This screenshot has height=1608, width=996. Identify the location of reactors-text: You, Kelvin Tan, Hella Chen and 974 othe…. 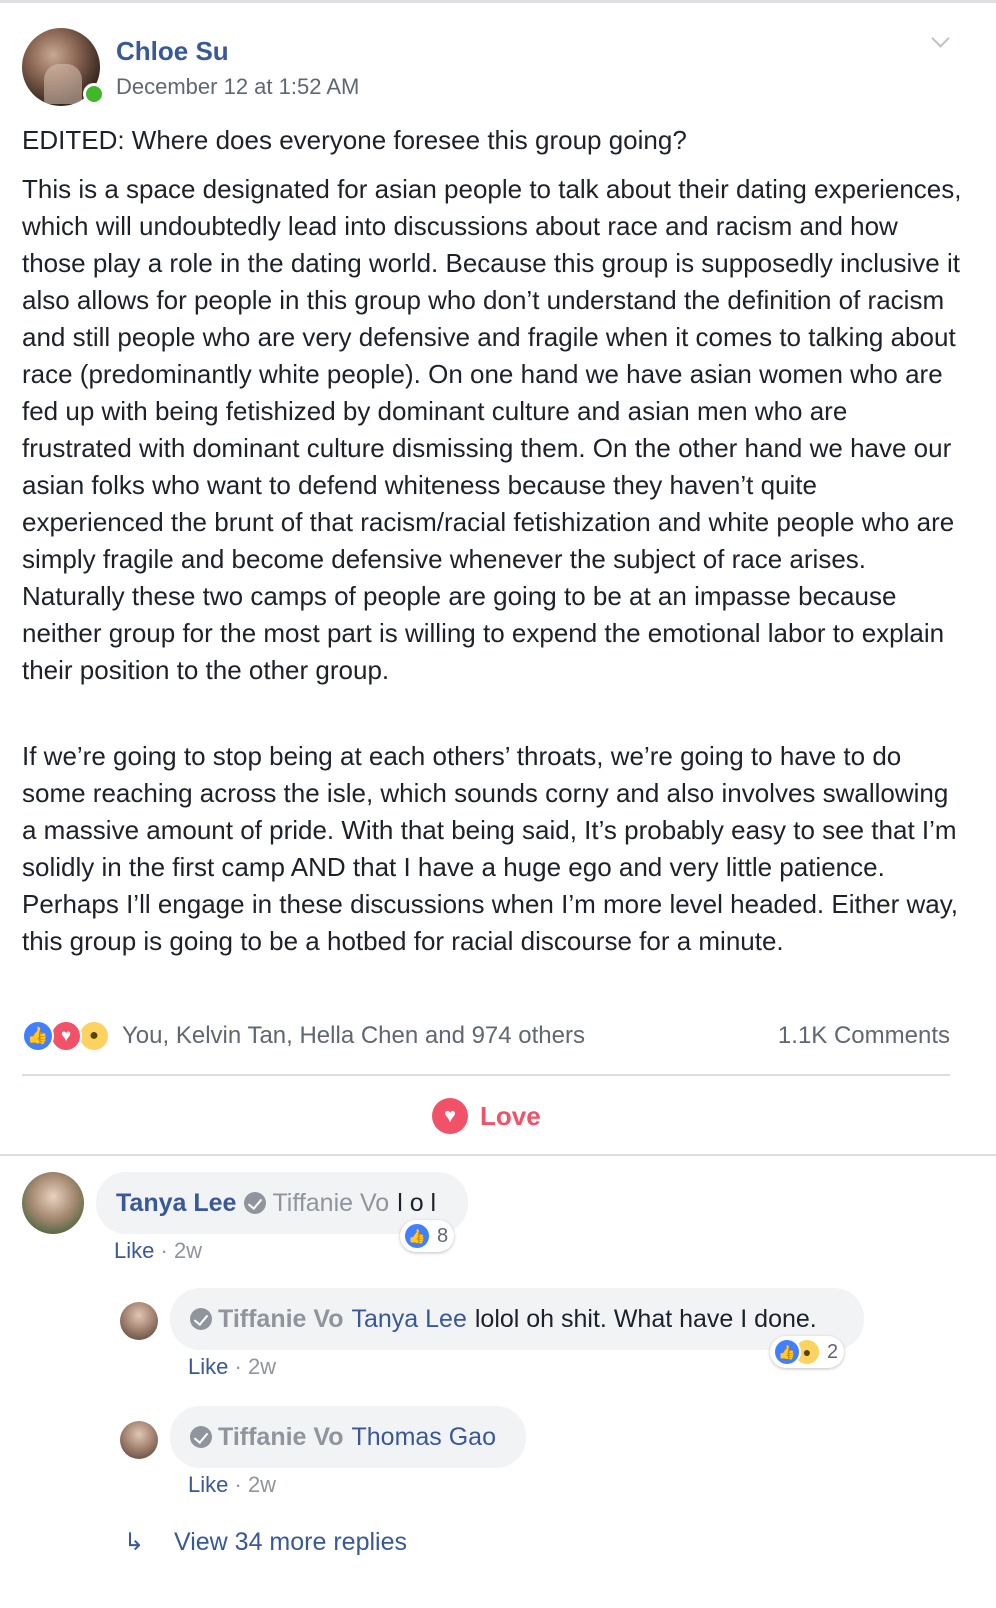
(353, 1036).